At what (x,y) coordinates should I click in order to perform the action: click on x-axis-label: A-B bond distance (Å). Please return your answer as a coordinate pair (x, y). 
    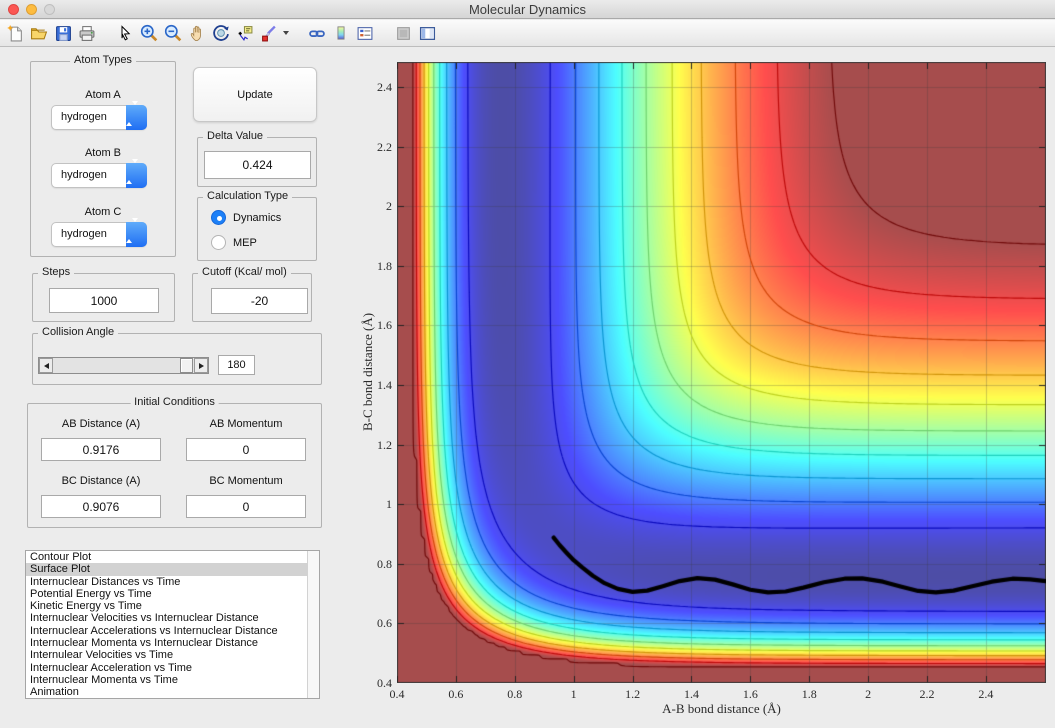
    Looking at the image, I should click on (721, 708).